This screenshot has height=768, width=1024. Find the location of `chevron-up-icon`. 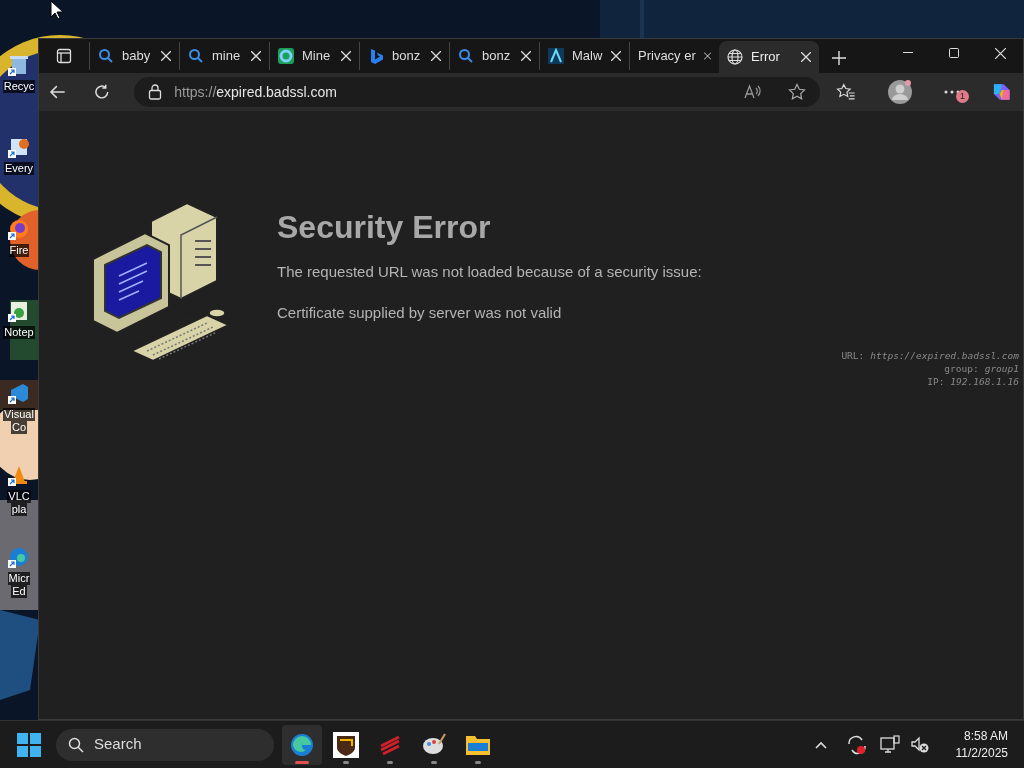

chevron-up-icon is located at coordinates (821, 744).